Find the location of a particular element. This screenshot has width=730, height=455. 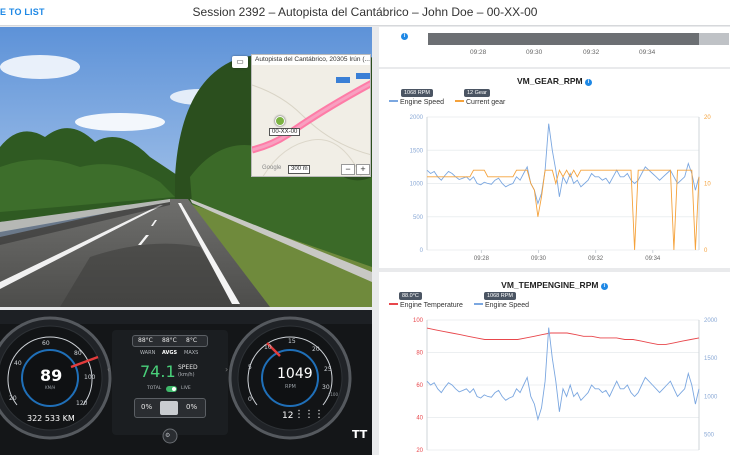

zoom-out-button: − is located at coordinates (348, 169).